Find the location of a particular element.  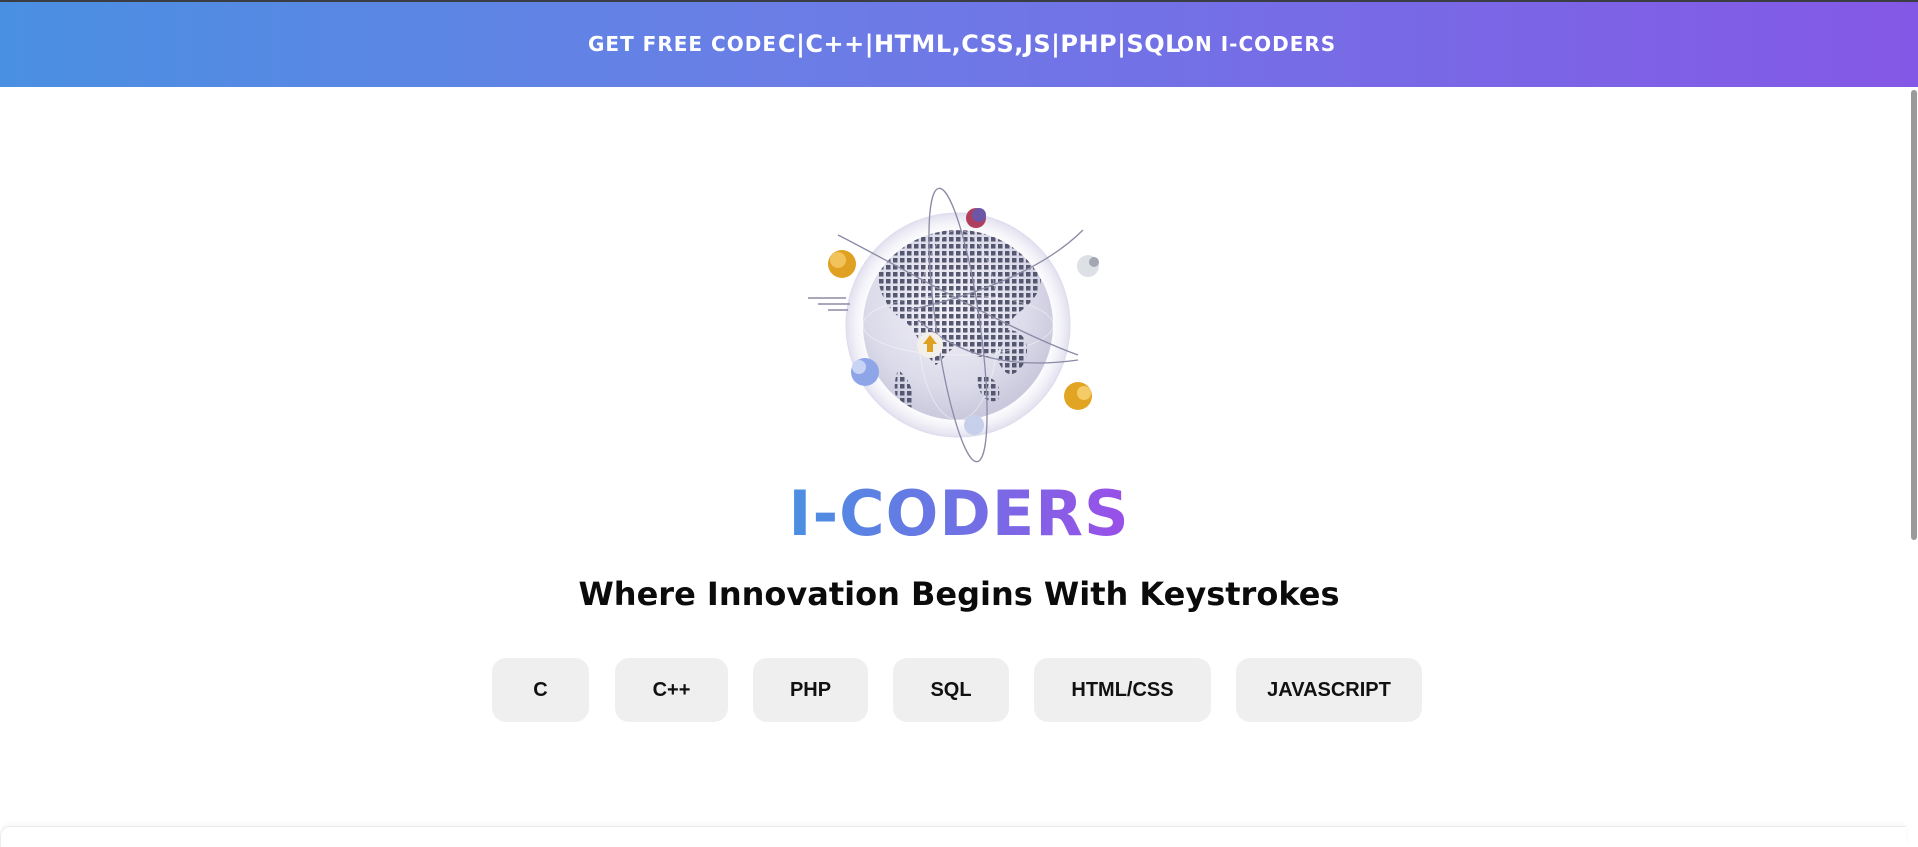

tagline: Where Innovation Begins With Keystrokes is located at coordinates (959, 594).